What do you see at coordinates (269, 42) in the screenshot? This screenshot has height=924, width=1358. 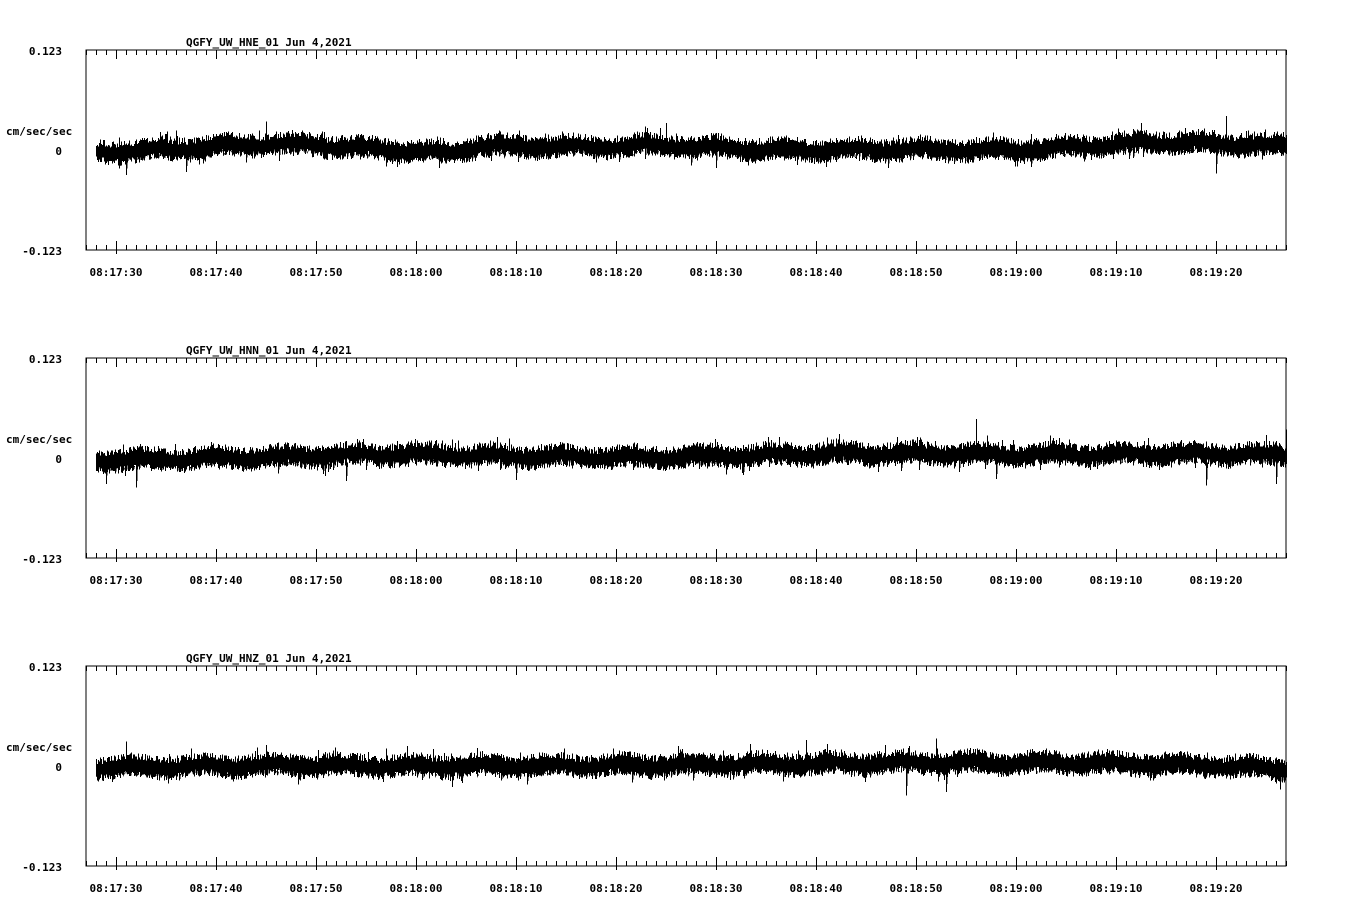 I see `panel-title: QGFY_UW_HNE_01 Jun 4,2021` at bounding box center [269, 42].